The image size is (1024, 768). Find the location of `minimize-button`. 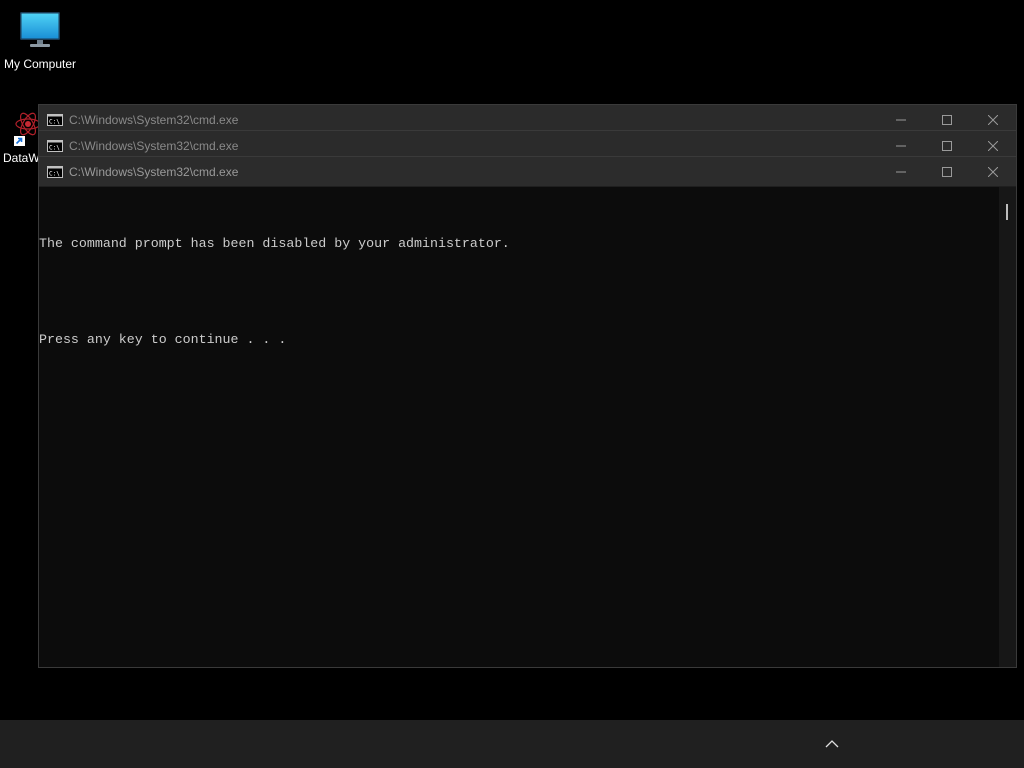

minimize-button is located at coordinates (901, 171).